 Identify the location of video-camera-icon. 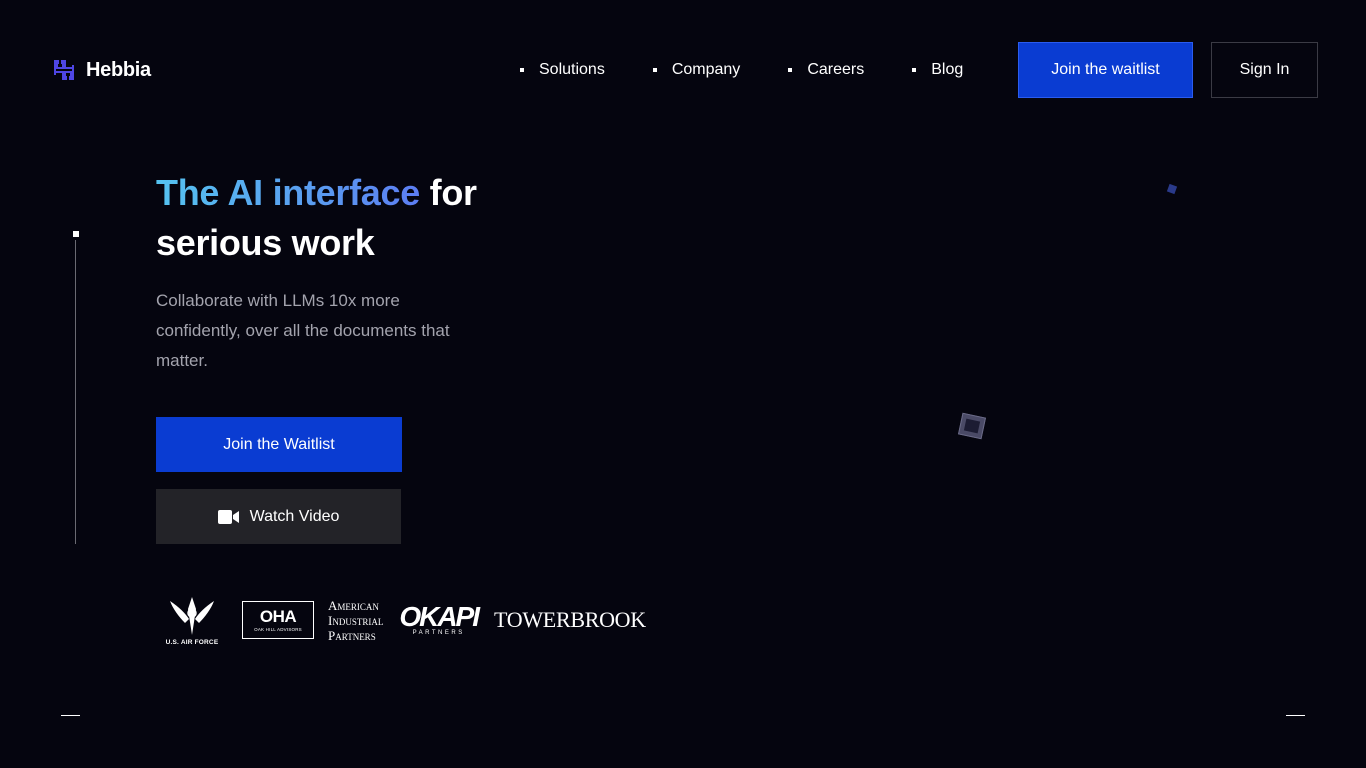
(228, 516).